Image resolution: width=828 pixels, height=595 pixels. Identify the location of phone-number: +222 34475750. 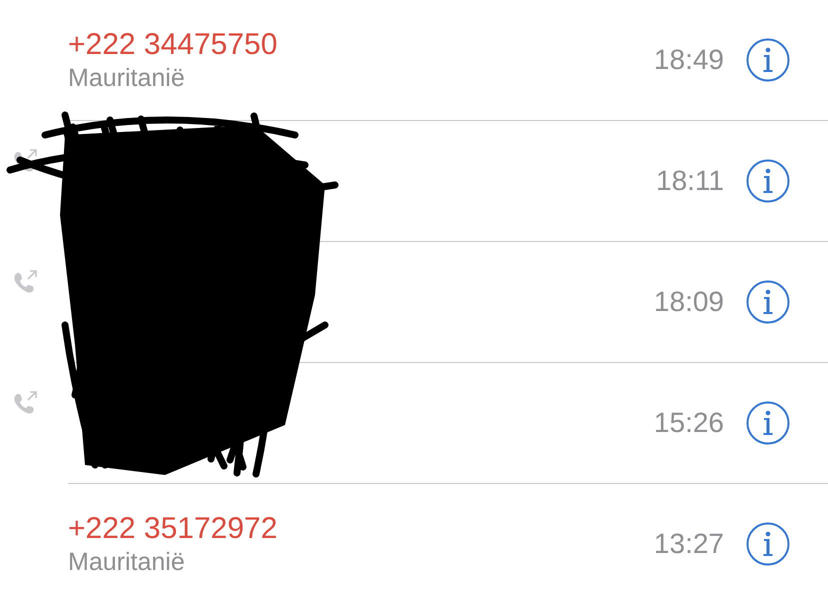
(173, 45).